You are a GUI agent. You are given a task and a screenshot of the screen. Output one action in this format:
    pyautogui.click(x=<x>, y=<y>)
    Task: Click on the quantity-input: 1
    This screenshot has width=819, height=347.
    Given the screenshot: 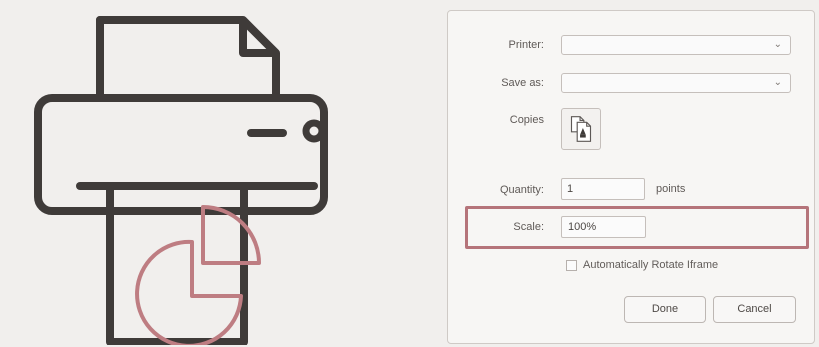 What is the action you would take?
    pyautogui.click(x=603, y=189)
    